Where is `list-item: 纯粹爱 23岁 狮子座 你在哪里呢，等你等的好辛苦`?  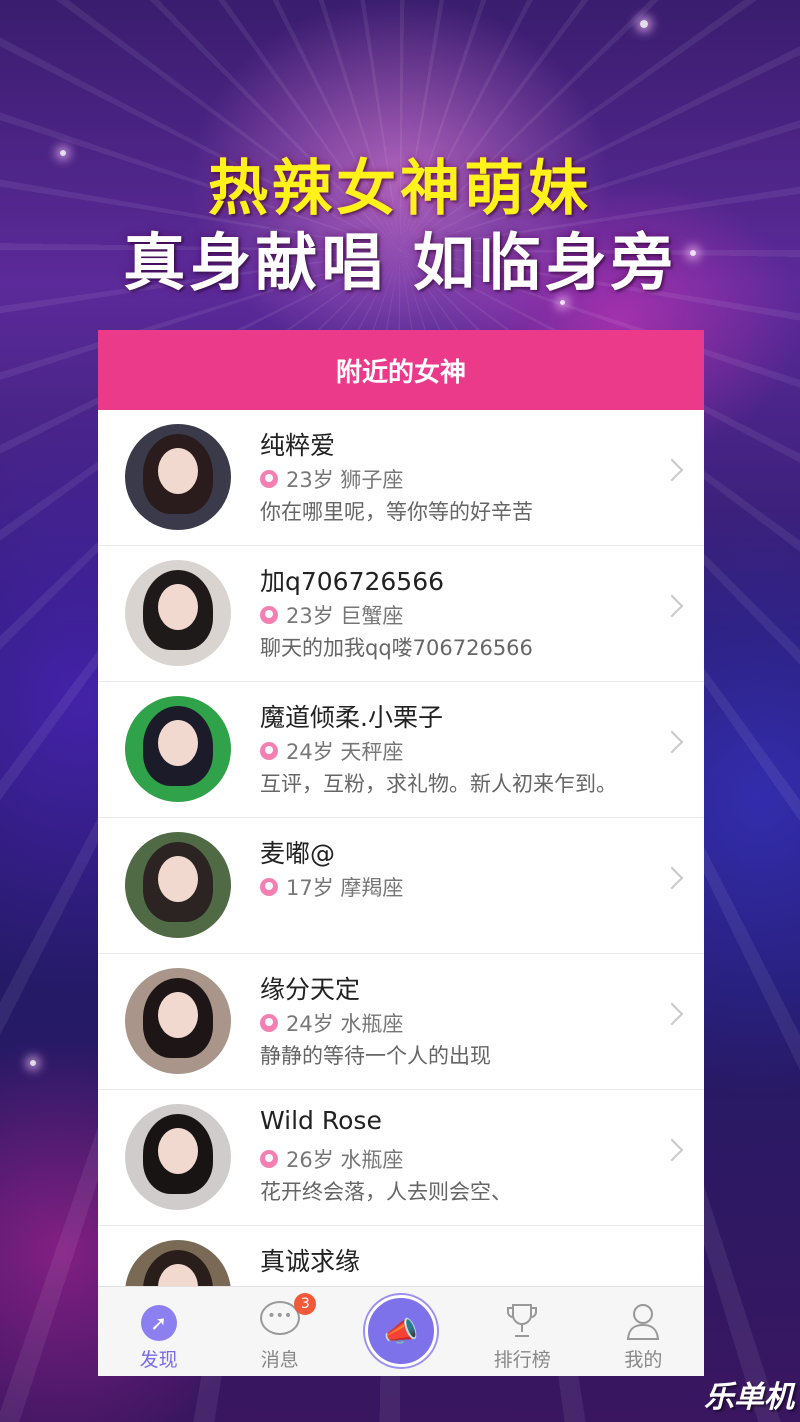 list-item: 纯粹爱 23岁 狮子座 你在哪里呢，等你等的好辛苦 is located at coordinates (401, 478).